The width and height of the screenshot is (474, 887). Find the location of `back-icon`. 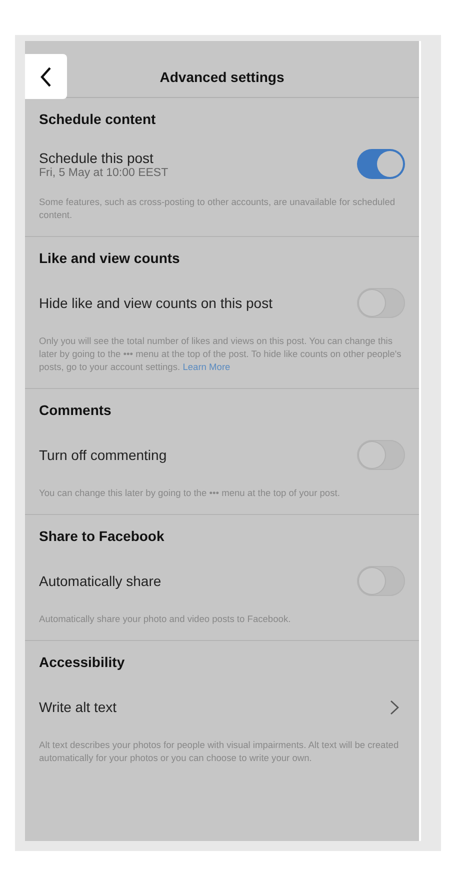

back-icon is located at coordinates (46, 76).